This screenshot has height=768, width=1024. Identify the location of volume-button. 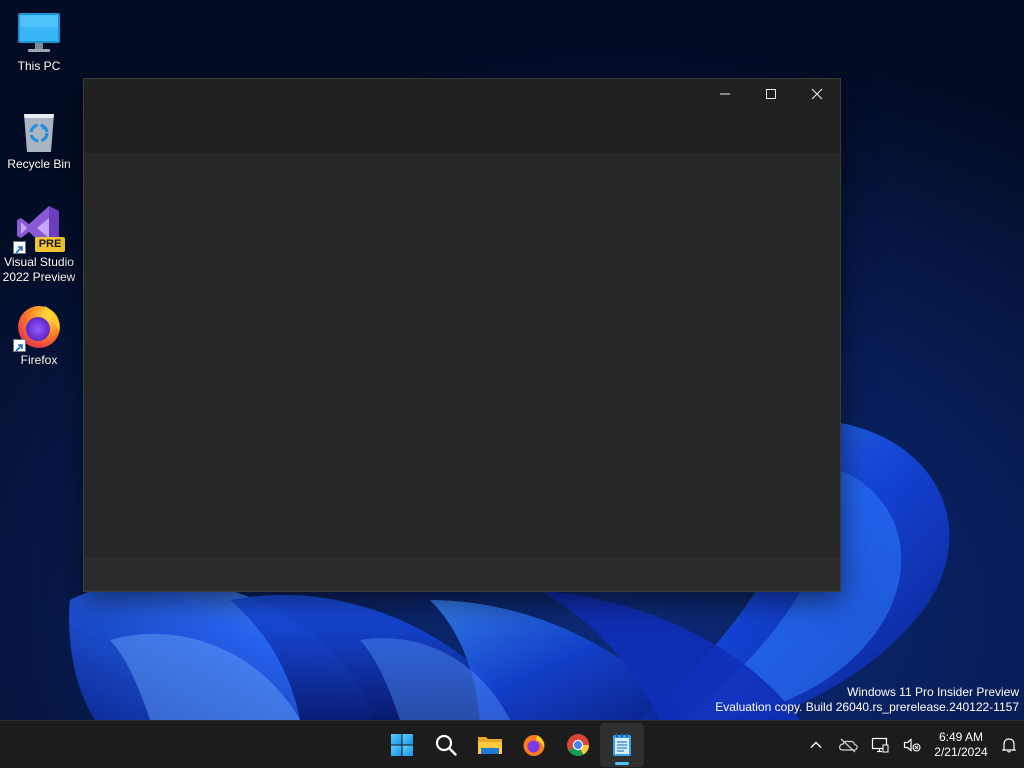
(912, 744).